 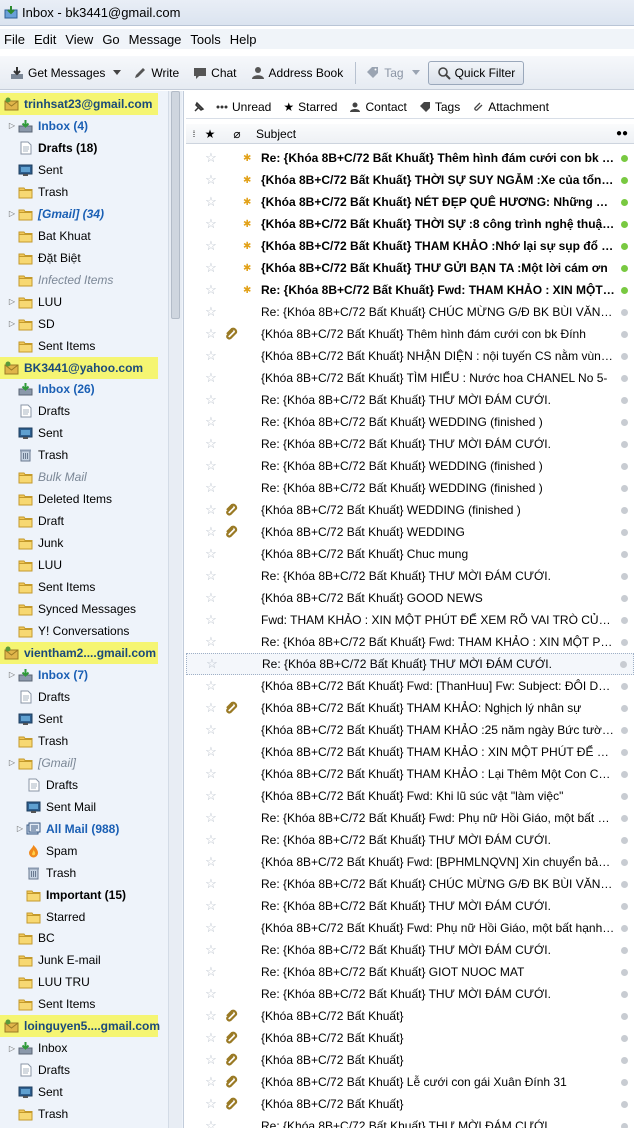 What do you see at coordinates (210, 134) in the screenshot?
I see `starred-column-icon: ★` at bounding box center [210, 134].